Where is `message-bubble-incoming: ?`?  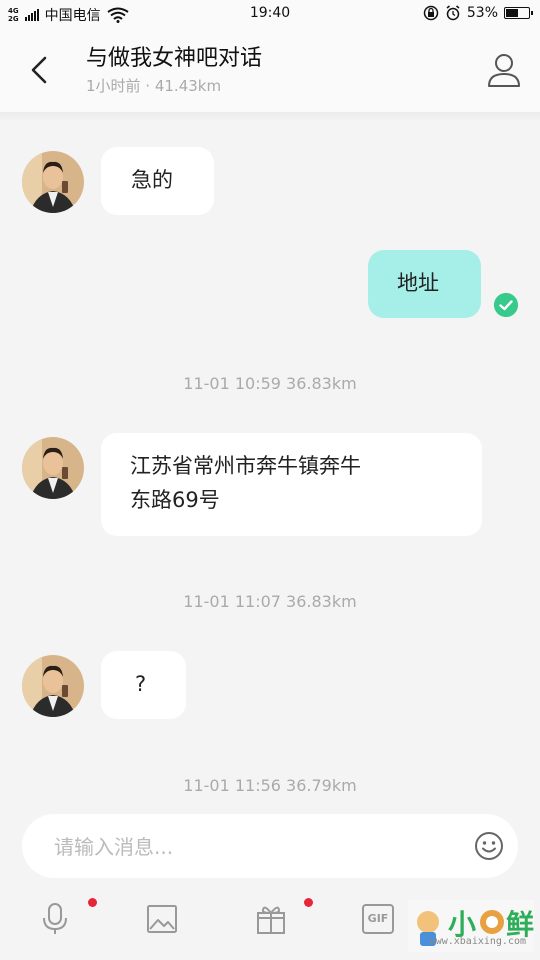
message-bubble-incoming: ? is located at coordinates (143, 685).